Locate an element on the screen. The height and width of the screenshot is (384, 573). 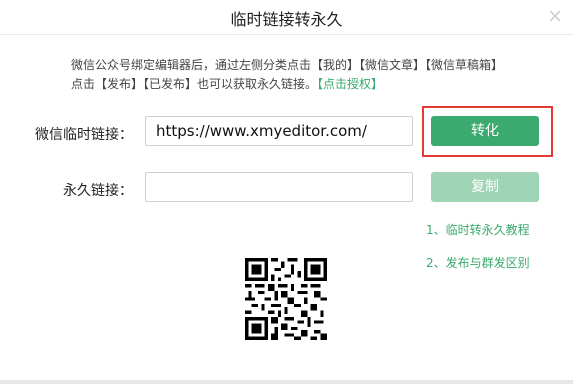
instruction-line-2-text: 点击【发布】【已发布】也可以获取永久链接。 is located at coordinates (194, 84).